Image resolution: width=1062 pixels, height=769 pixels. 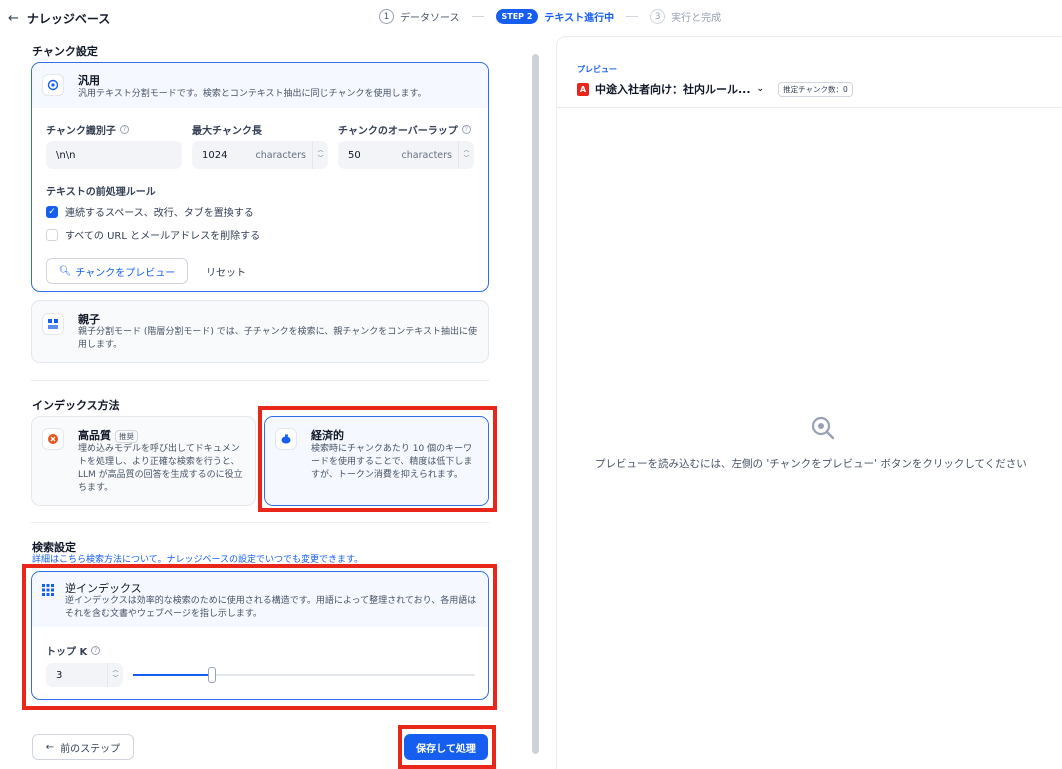 I want to click on rule-replace-spaces: ✓ 連続するスペース、改行、タブを置換する, so click(x=150, y=211).